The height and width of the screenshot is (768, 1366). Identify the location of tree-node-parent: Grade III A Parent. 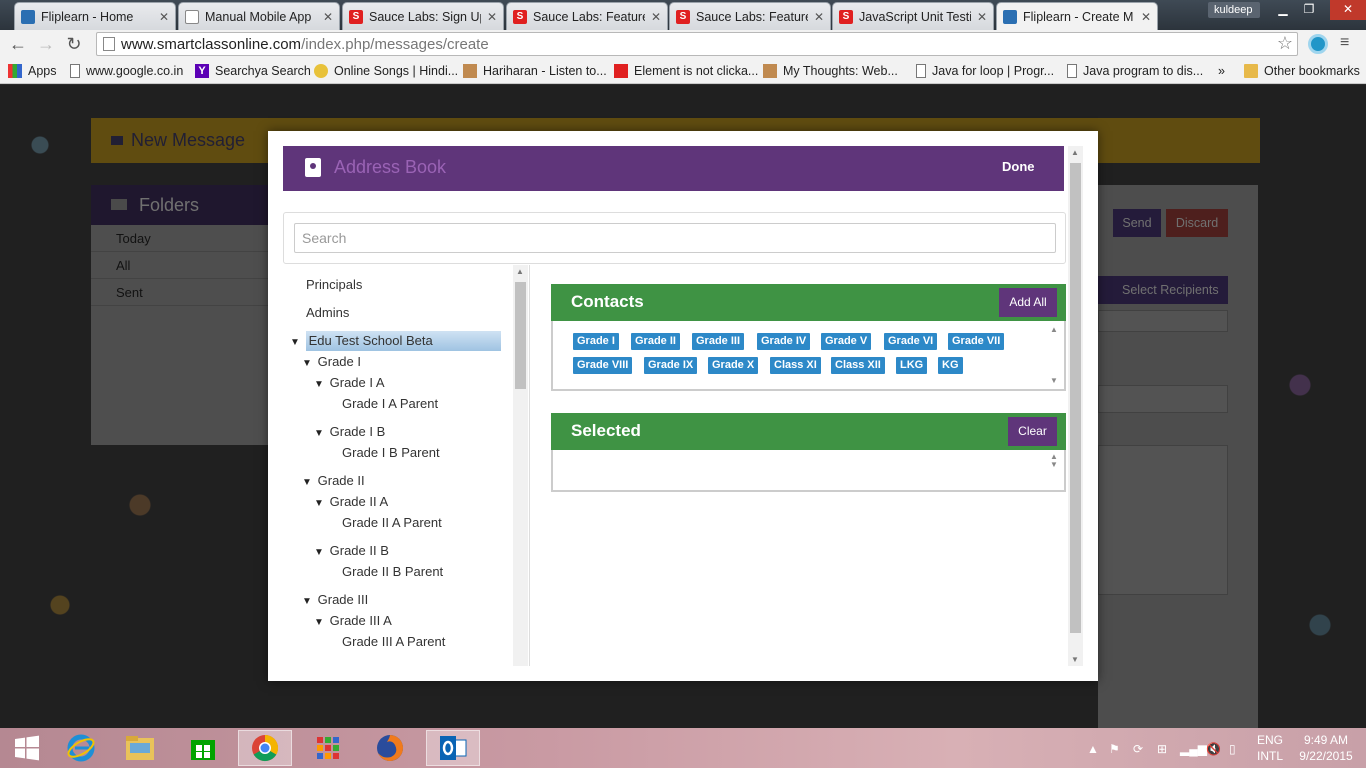
(393, 642).